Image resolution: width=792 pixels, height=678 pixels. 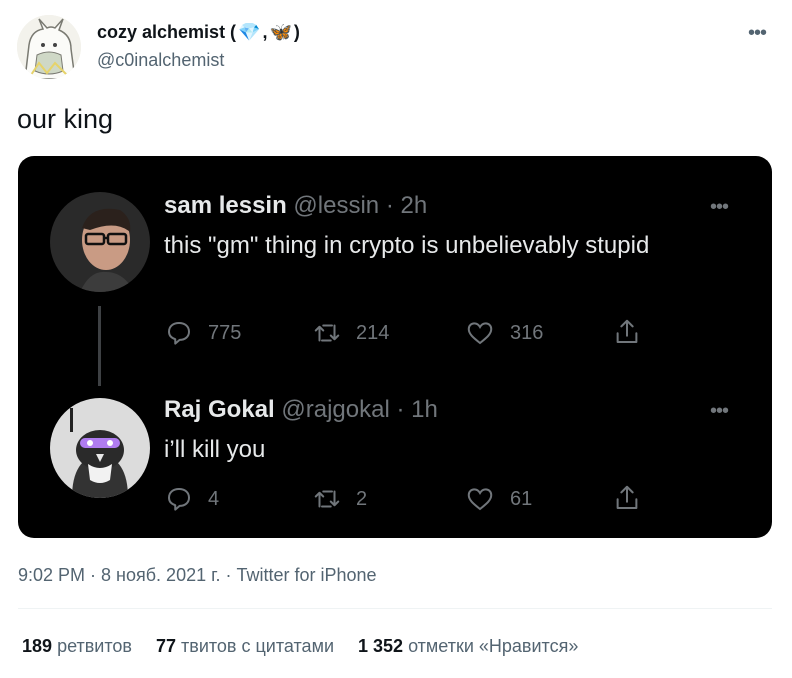 What do you see at coordinates (214, 498) in the screenshot?
I see `tweet2-reply-count: 4` at bounding box center [214, 498].